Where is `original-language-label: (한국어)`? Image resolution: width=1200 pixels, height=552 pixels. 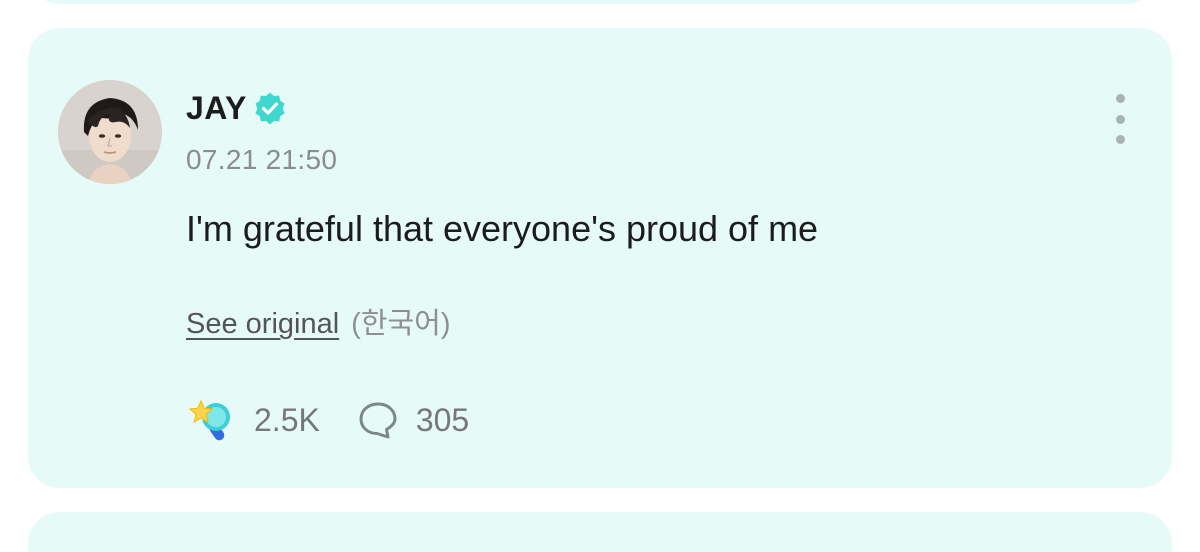 original-language-label: (한국어) is located at coordinates (401, 324).